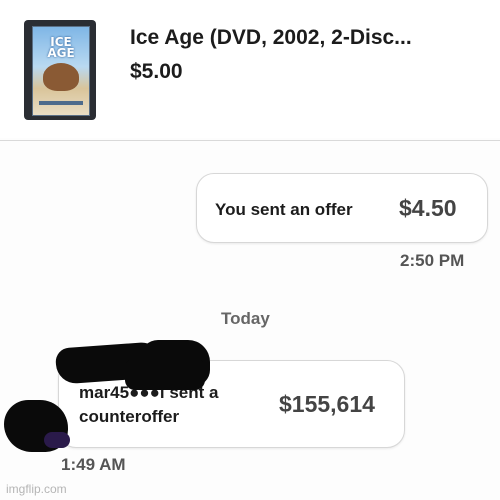 This screenshot has width=500, height=500. What do you see at coordinates (245, 318) in the screenshot?
I see `date-separator: Today` at bounding box center [245, 318].